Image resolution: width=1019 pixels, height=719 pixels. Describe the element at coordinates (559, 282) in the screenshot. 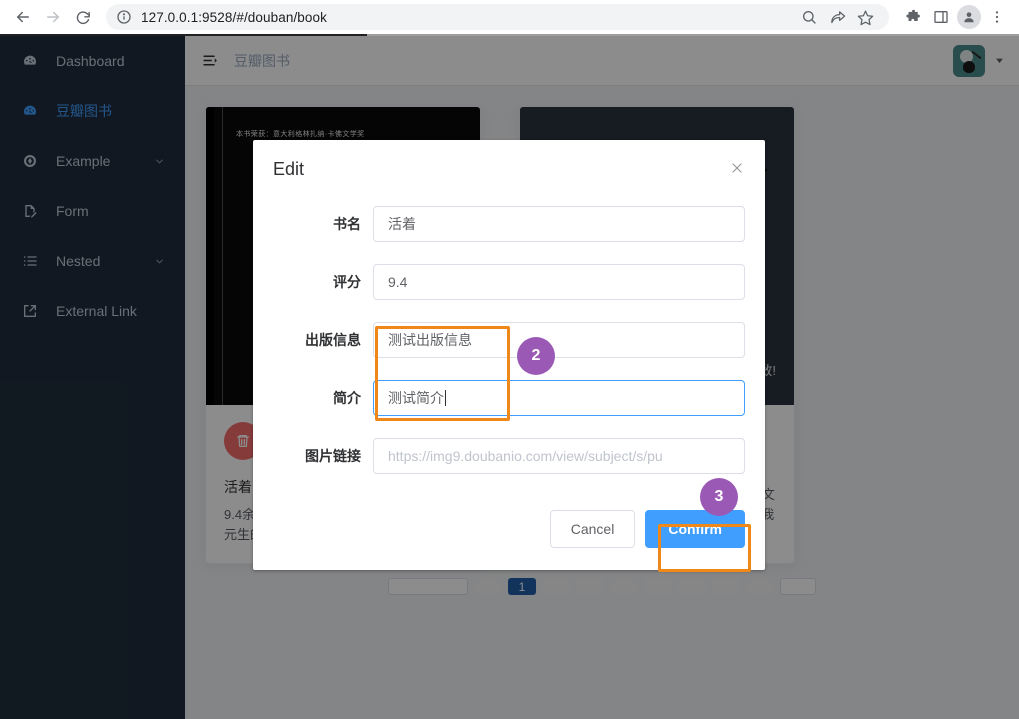

I see `rating-input: 9.4` at that location.